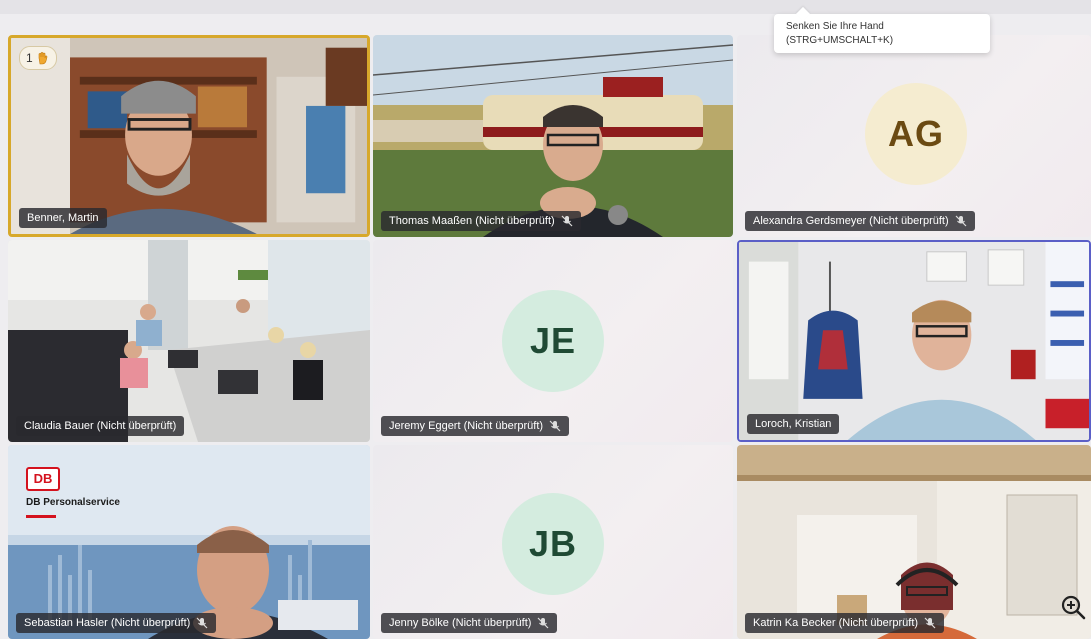 This screenshot has width=1091, height=639. Describe the element at coordinates (43, 479) in the screenshot. I see `db-logo: DB` at that location.